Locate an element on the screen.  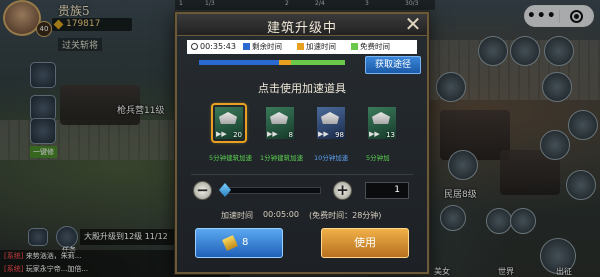
use-button: 使用 is located at coordinates (365, 243).